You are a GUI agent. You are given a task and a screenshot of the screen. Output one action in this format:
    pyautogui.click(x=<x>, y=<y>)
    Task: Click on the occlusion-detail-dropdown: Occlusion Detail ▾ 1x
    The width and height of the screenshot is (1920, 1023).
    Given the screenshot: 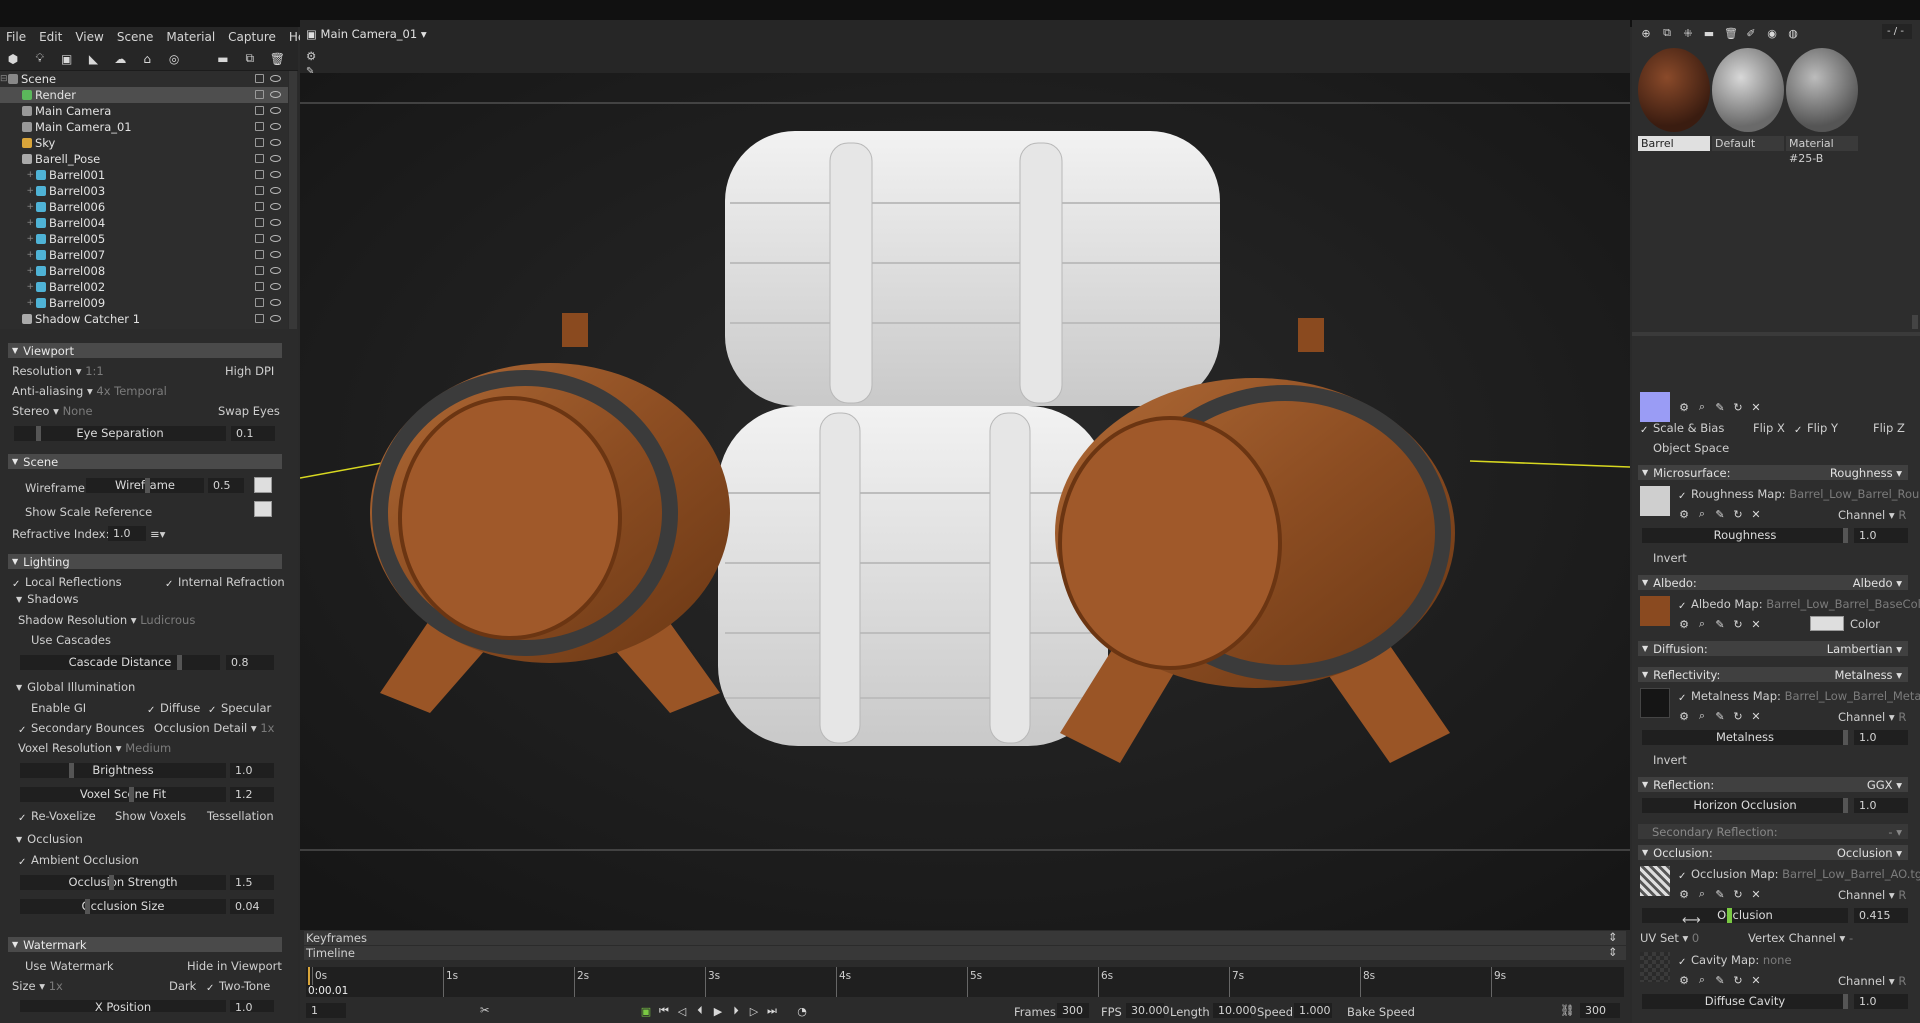 What is the action you would take?
    pyautogui.click(x=214, y=728)
    